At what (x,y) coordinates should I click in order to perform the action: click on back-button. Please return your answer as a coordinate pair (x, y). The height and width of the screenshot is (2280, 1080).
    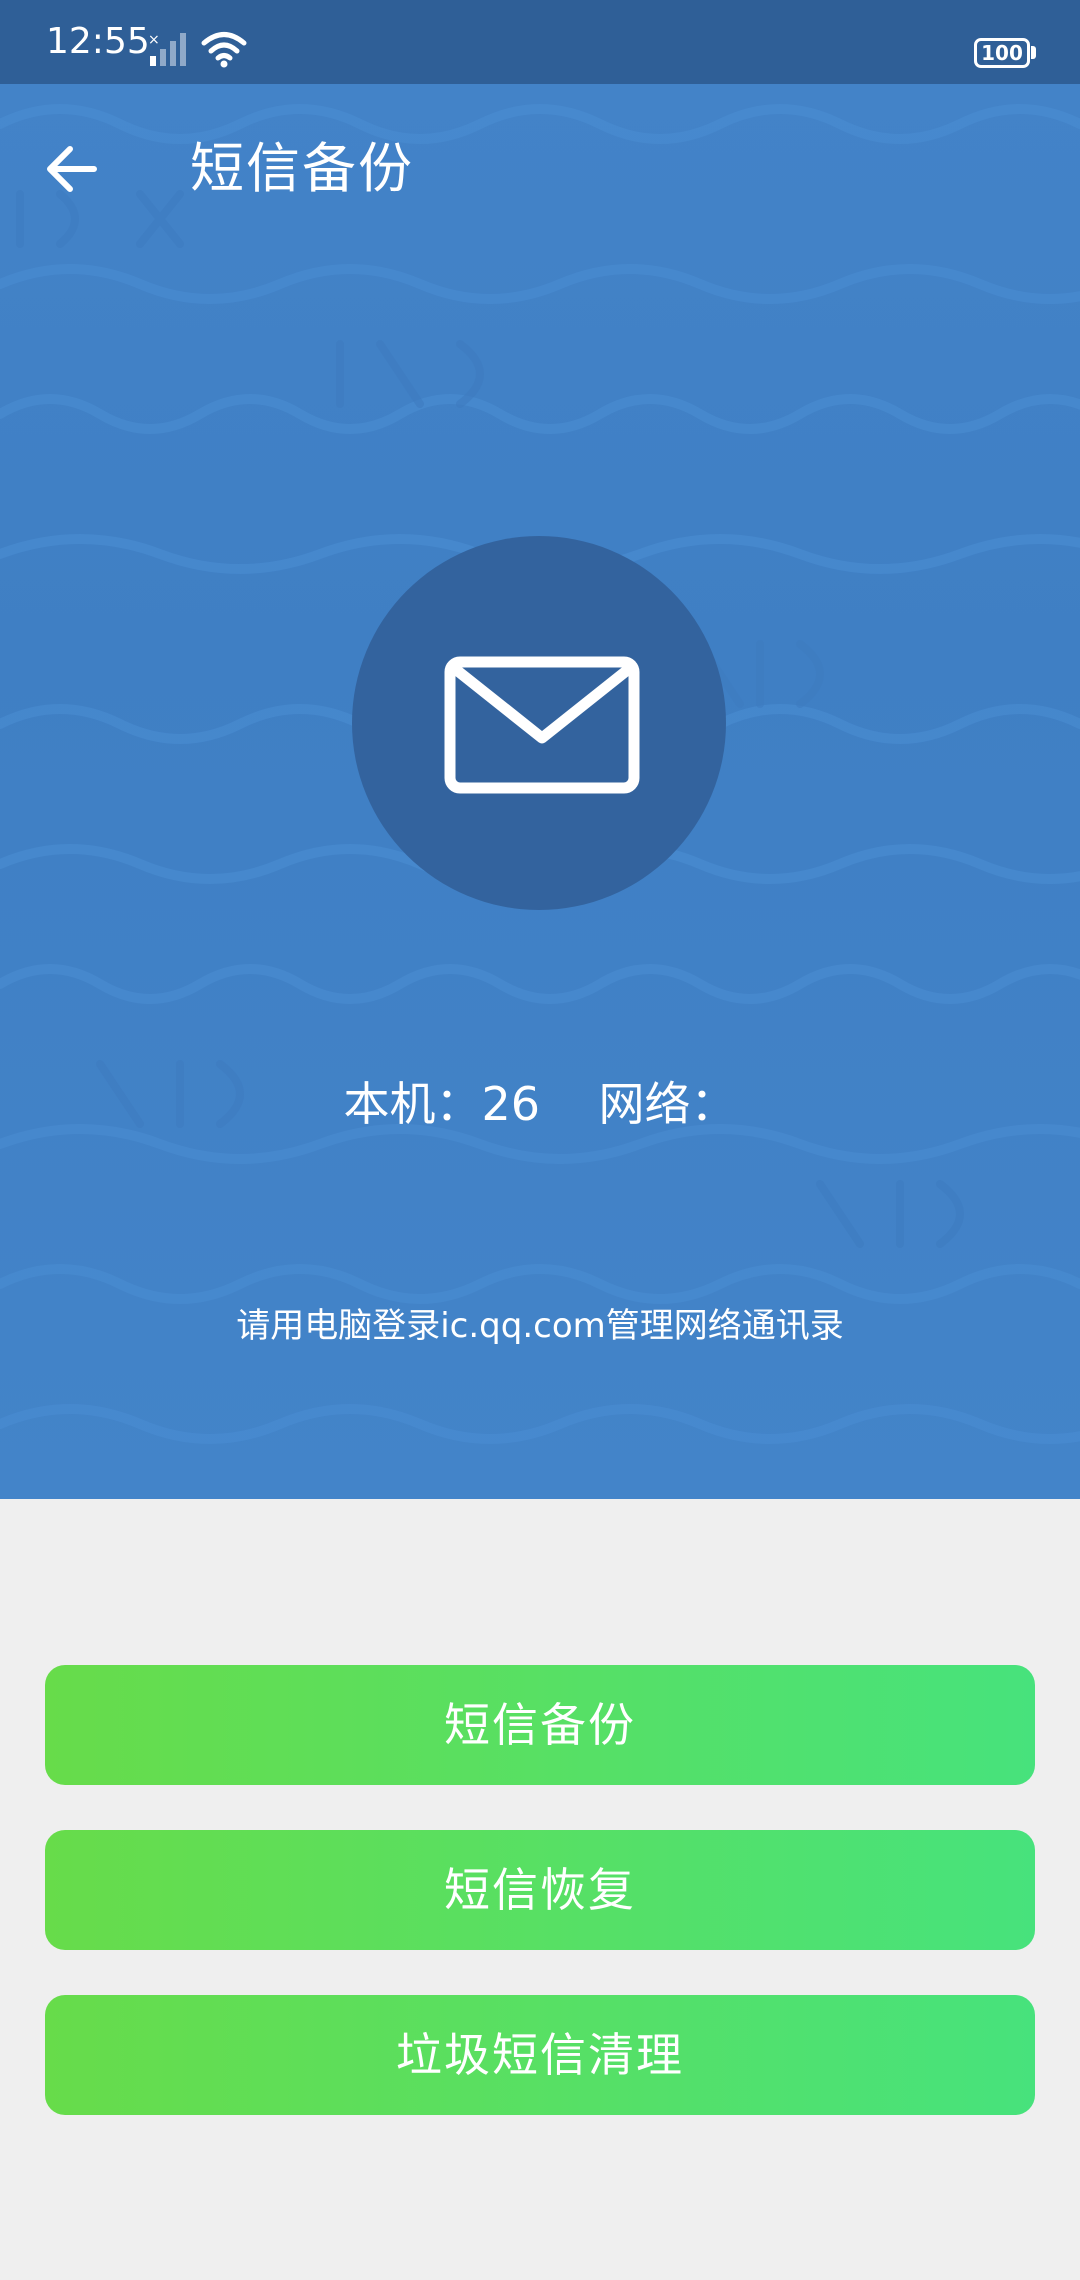
    Looking at the image, I should click on (73, 169).